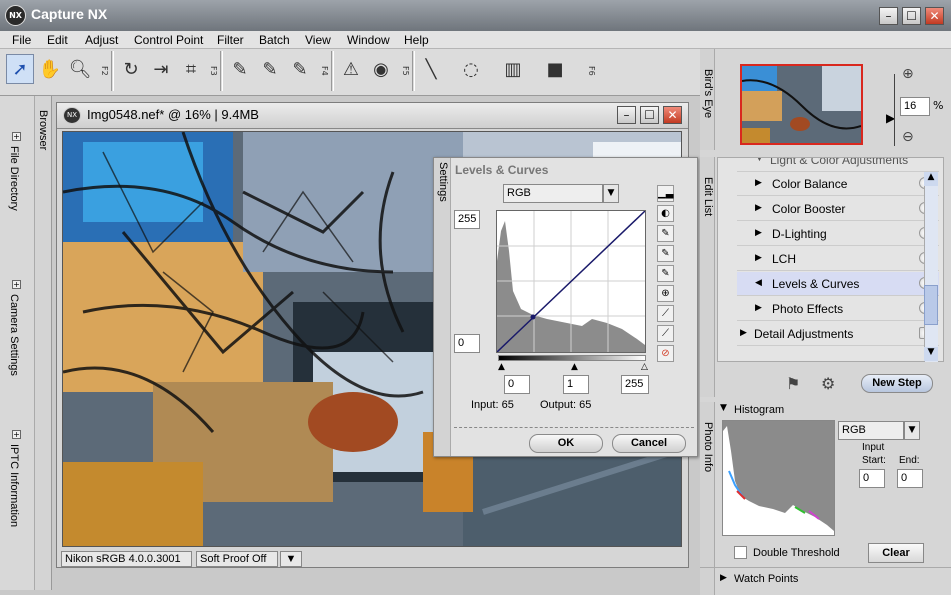  What do you see at coordinates (740, 552) in the screenshot?
I see `double-threshold-checkbox` at bounding box center [740, 552].